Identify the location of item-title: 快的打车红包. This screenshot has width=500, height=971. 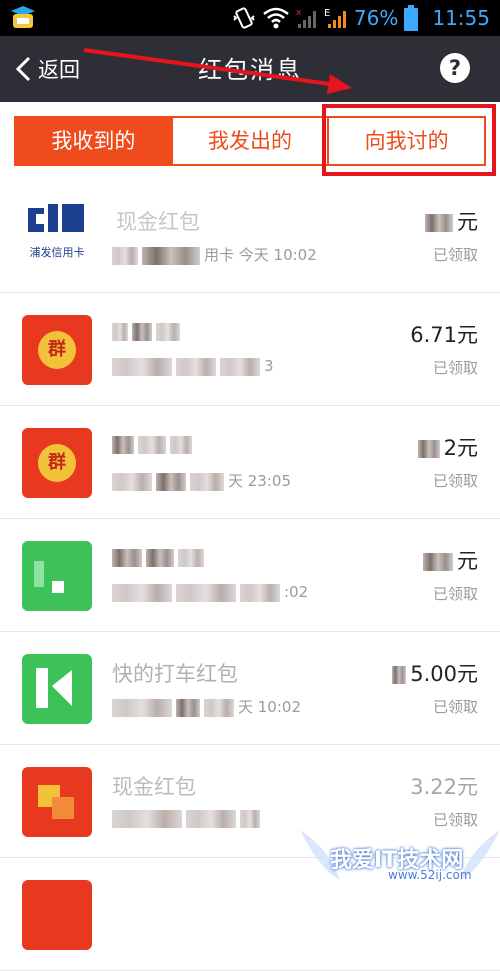
(175, 674).